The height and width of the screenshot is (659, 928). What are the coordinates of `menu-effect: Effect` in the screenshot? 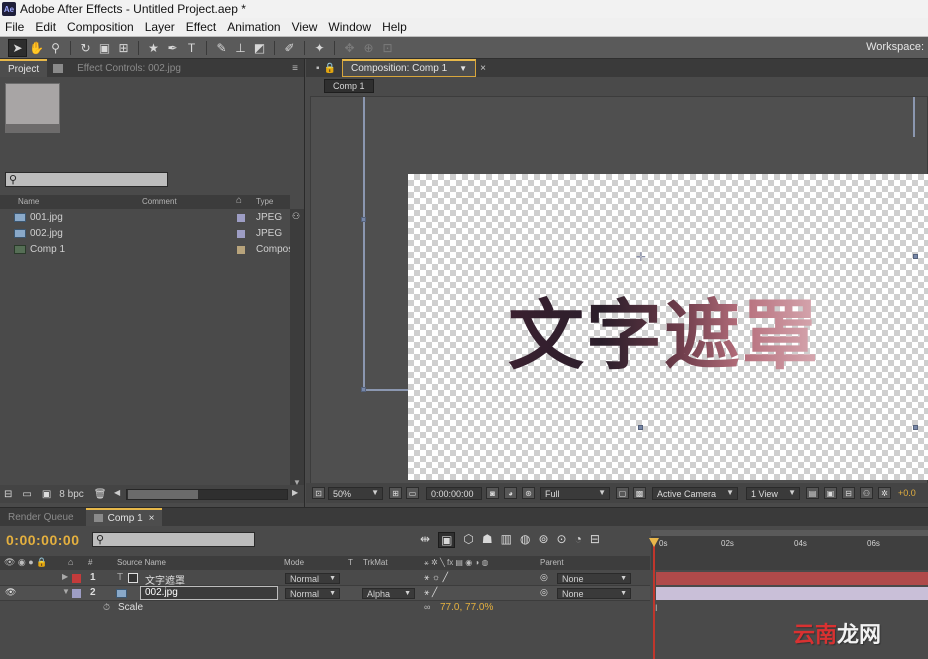 It's located at (201, 27).